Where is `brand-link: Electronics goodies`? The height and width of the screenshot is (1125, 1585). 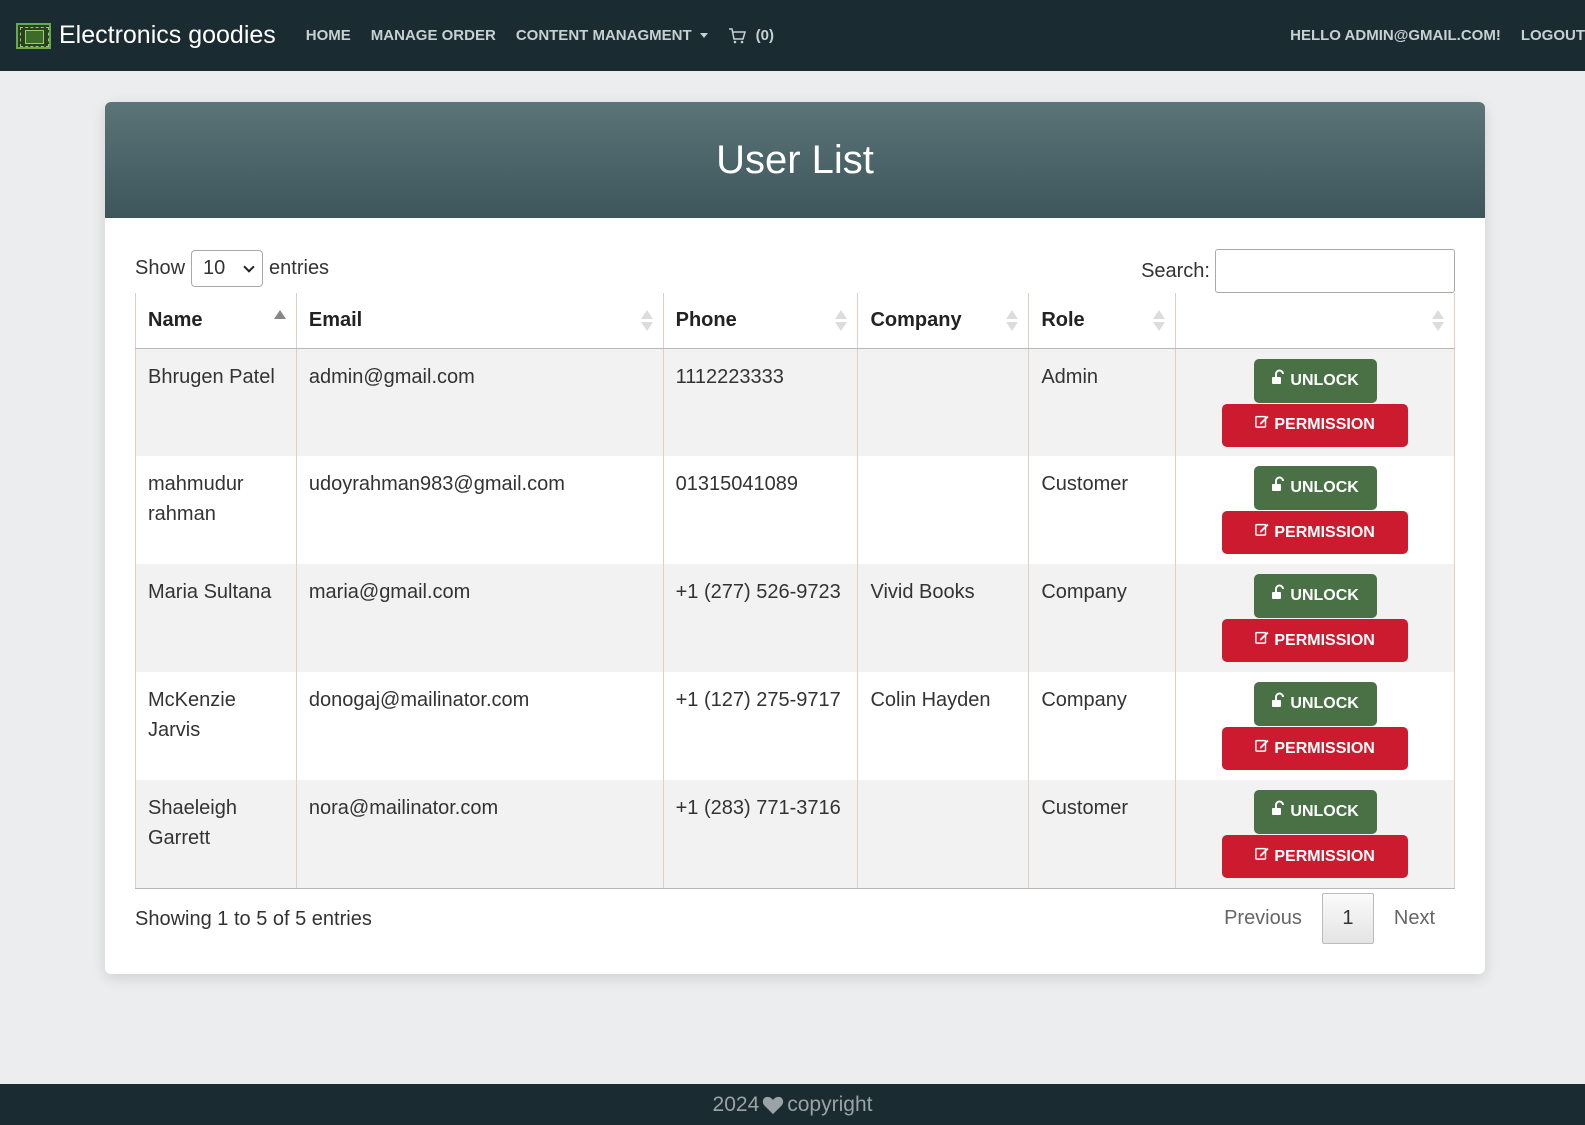 brand-link: Electronics goodies is located at coordinates (146, 35).